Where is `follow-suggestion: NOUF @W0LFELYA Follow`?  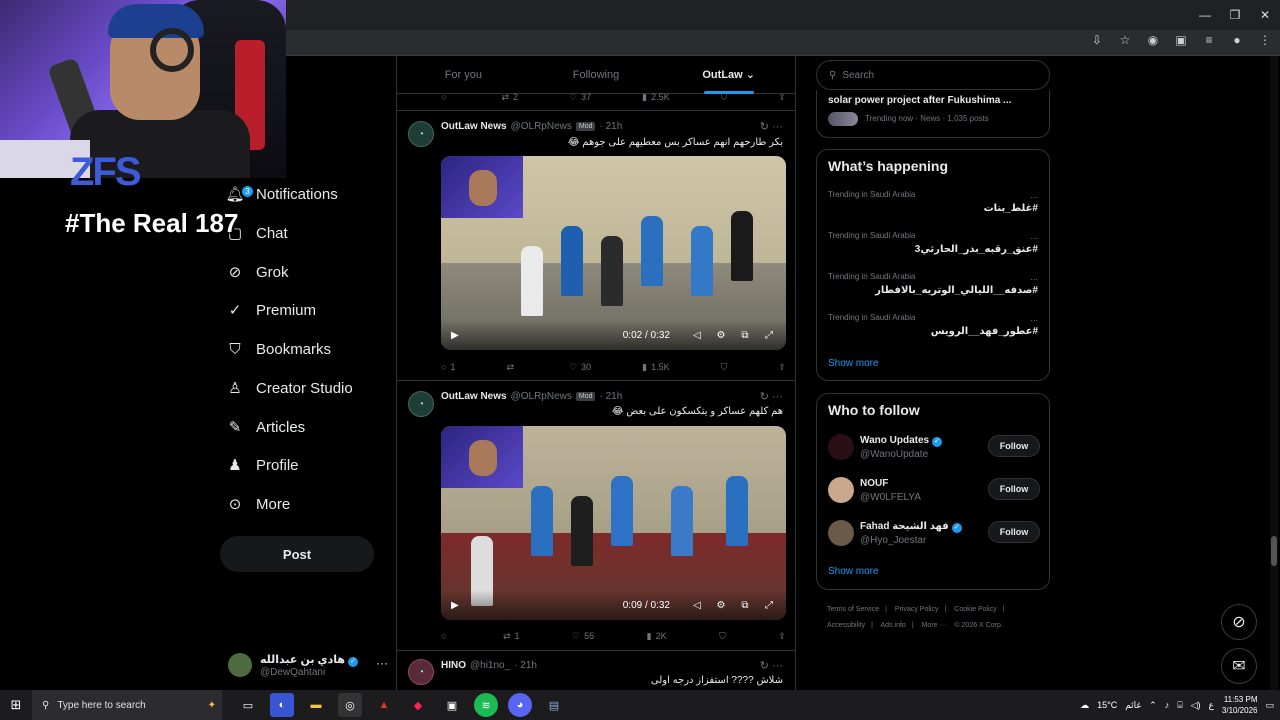
follow-suggestion: NOUF @W0LFELYA Follow is located at coordinates (934, 491).